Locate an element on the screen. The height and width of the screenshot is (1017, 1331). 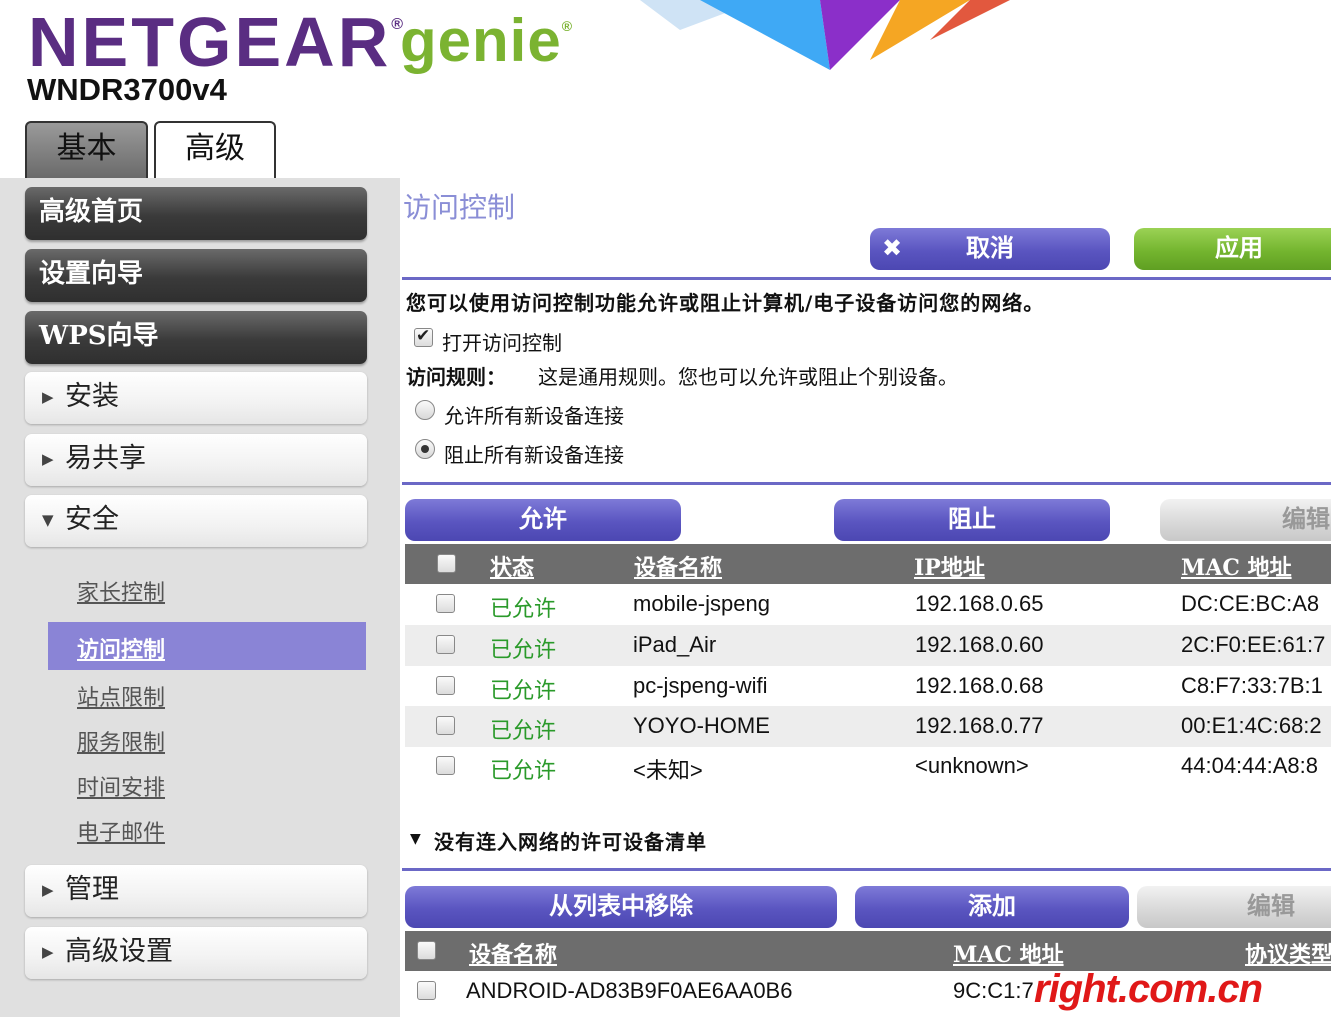
column-header-ip: IP地址 is located at coordinates (949, 566).